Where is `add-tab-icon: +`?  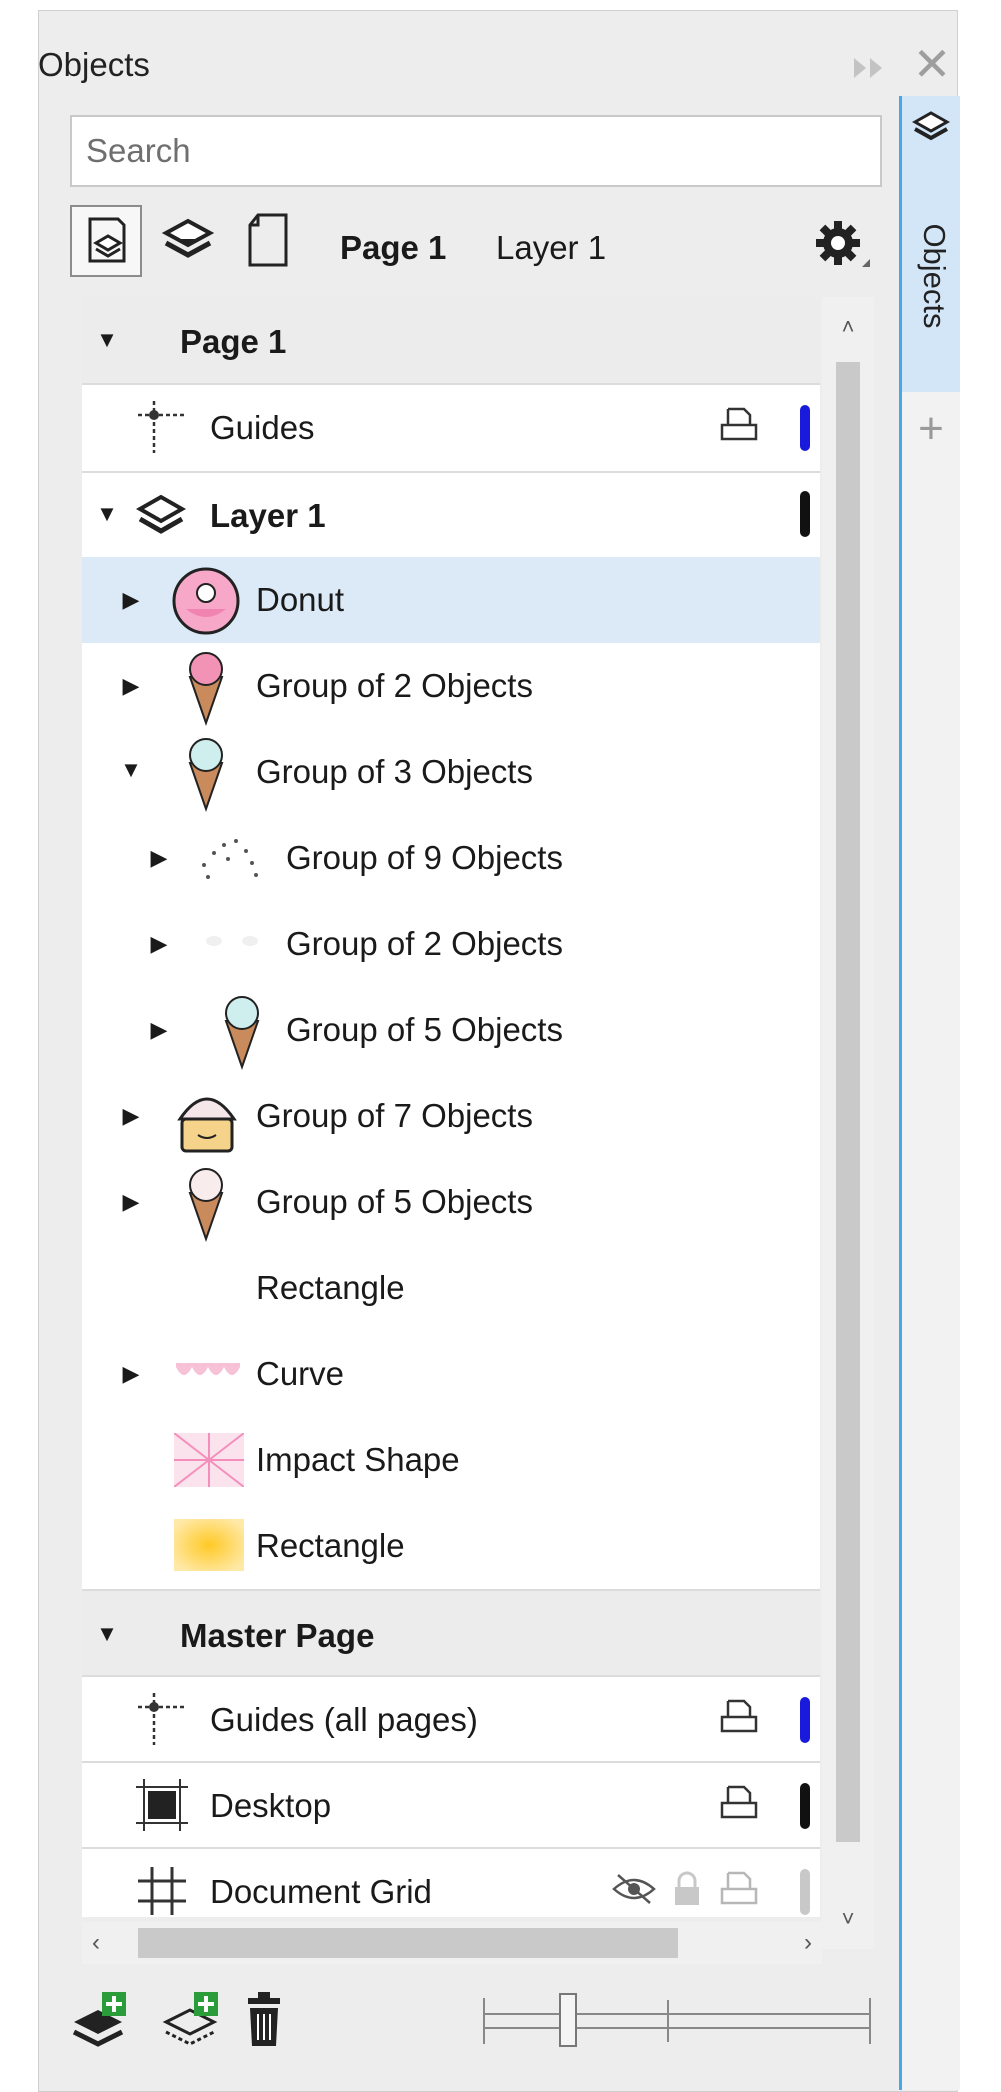 add-tab-icon: + is located at coordinates (931, 429).